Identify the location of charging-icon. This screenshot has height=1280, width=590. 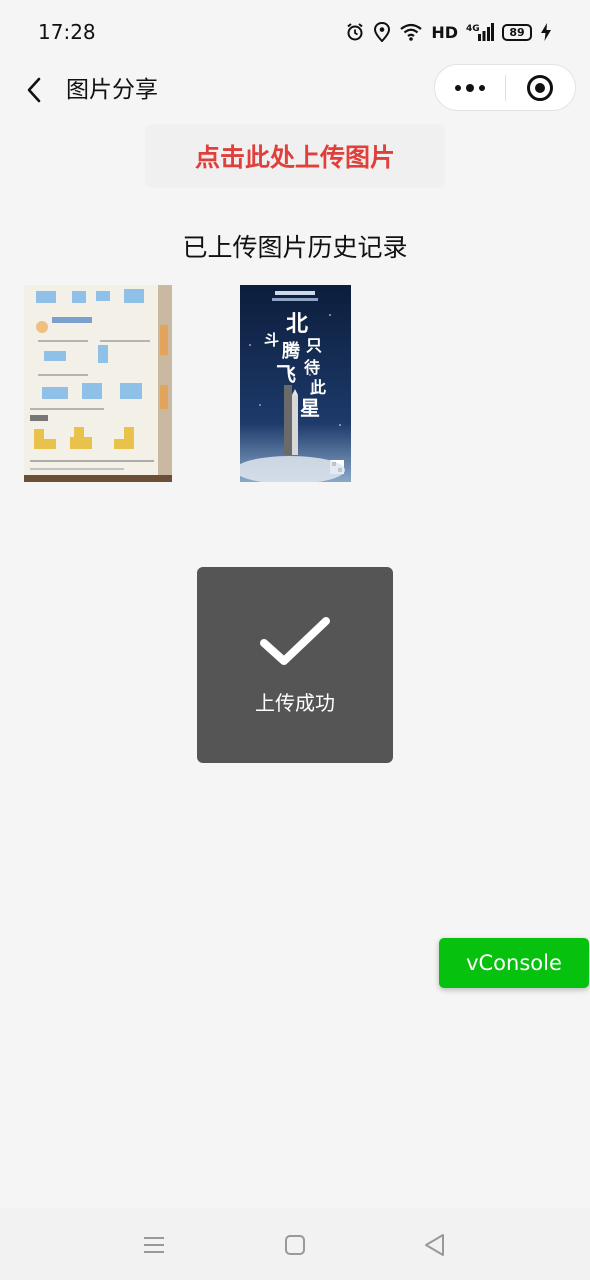
(546, 32).